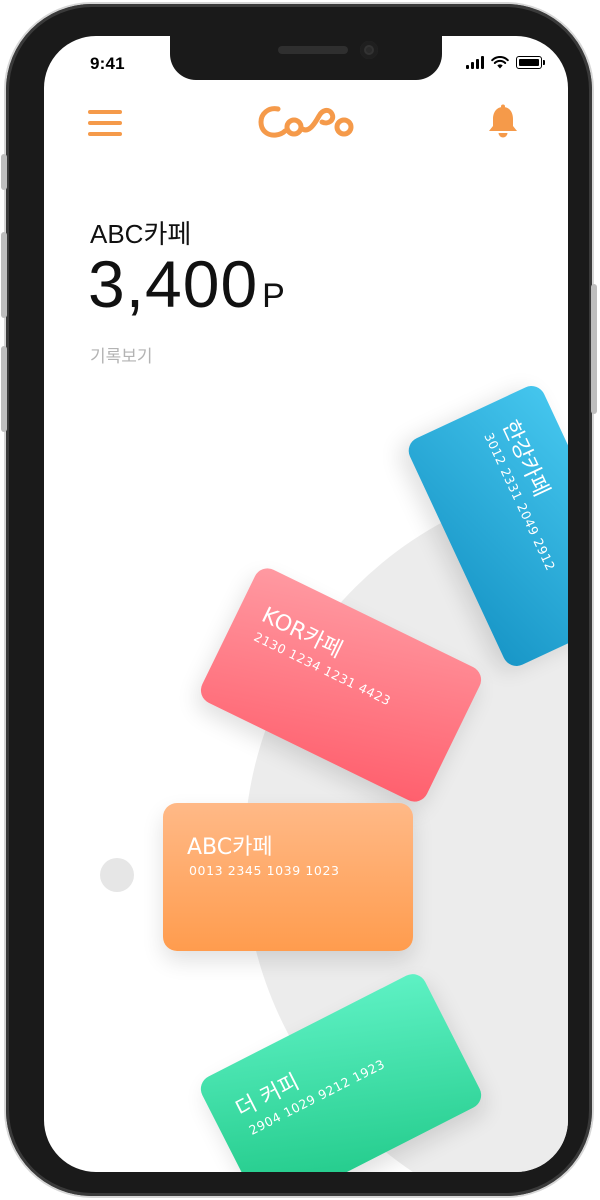 Image resolution: width=600 pixels, height=1200 pixels. I want to click on card-abc-cafe: ABC카페 0013 2345 1039 1023, so click(288, 877).